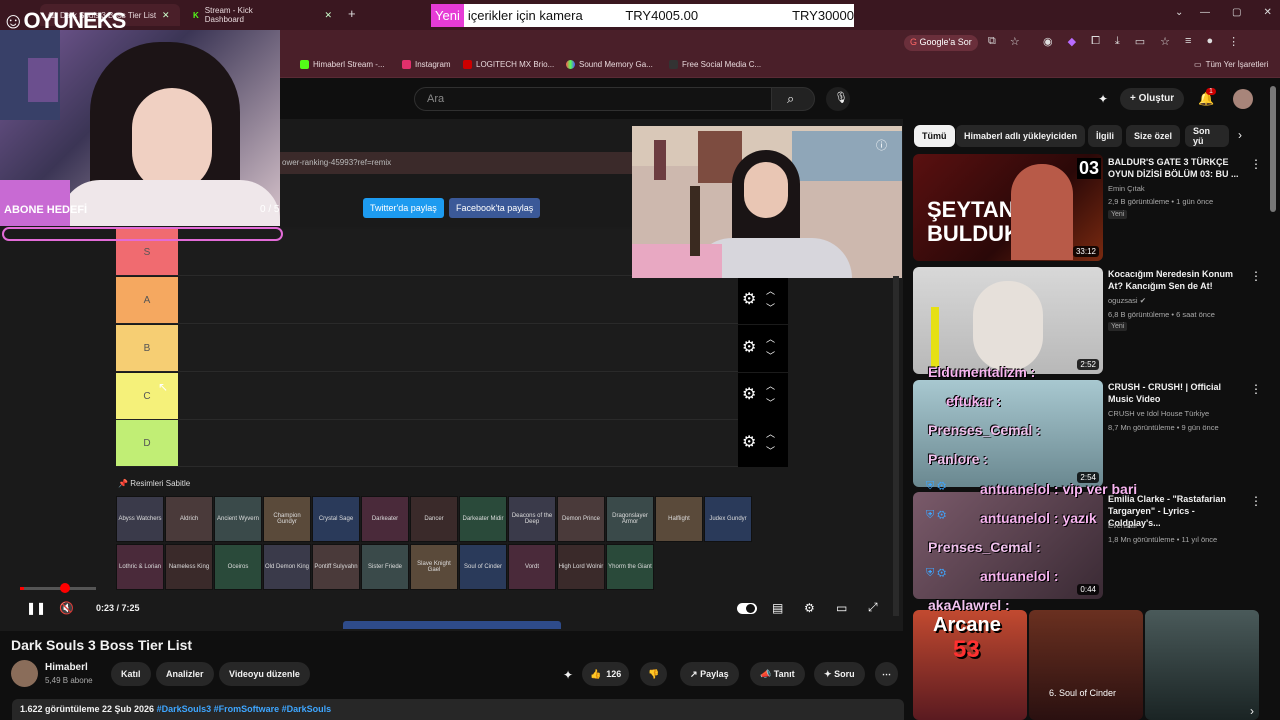 Image resolution: width=1280 pixels, height=720 pixels. Describe the element at coordinates (1188, 41) in the screenshot. I see `reading-list-icon: ≡` at that location.